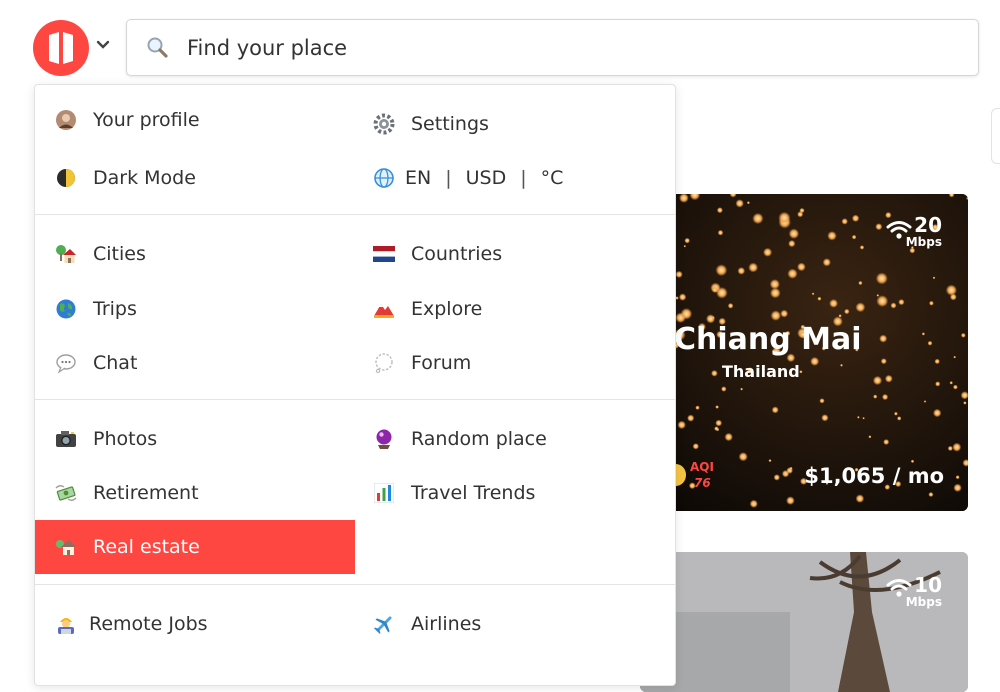 This screenshot has height=692, width=1000. What do you see at coordinates (515, 254) in the screenshot?
I see `menu-item-countries: Countries` at bounding box center [515, 254].